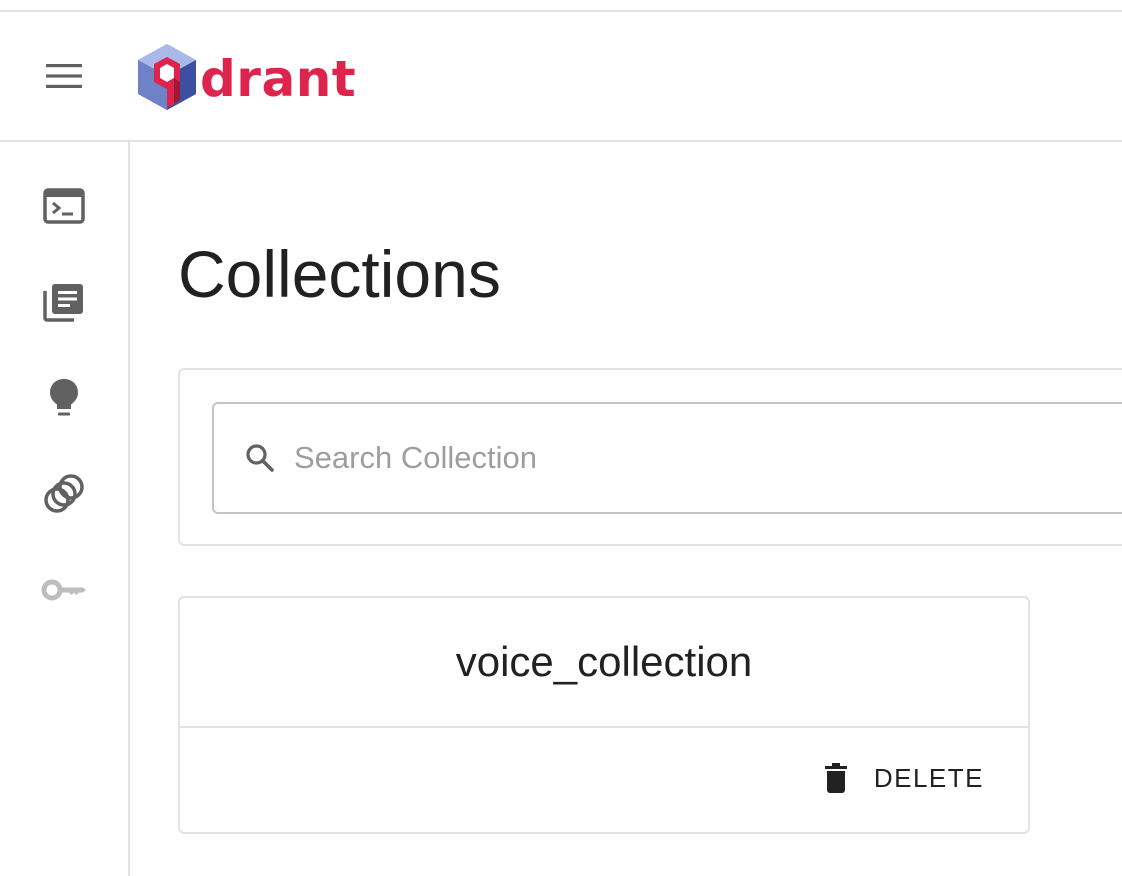 This screenshot has height=876, width=1122. I want to click on sidebar-item-datasets, so click(64, 494).